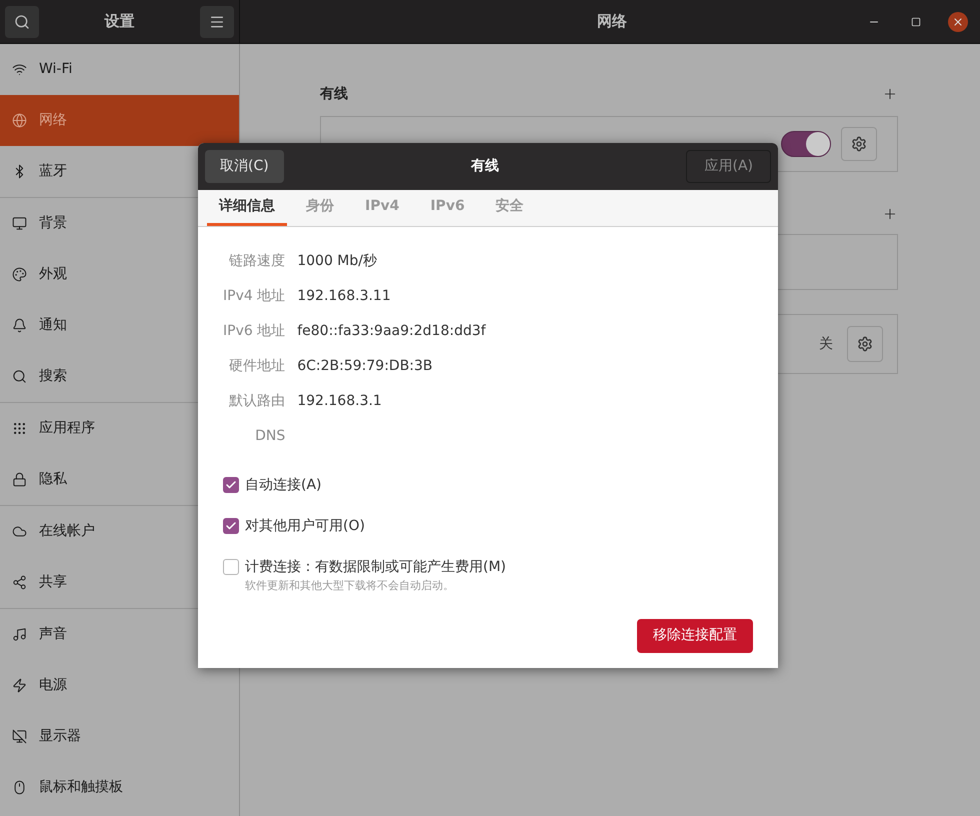  I want to click on cloud-icon, so click(19, 531).